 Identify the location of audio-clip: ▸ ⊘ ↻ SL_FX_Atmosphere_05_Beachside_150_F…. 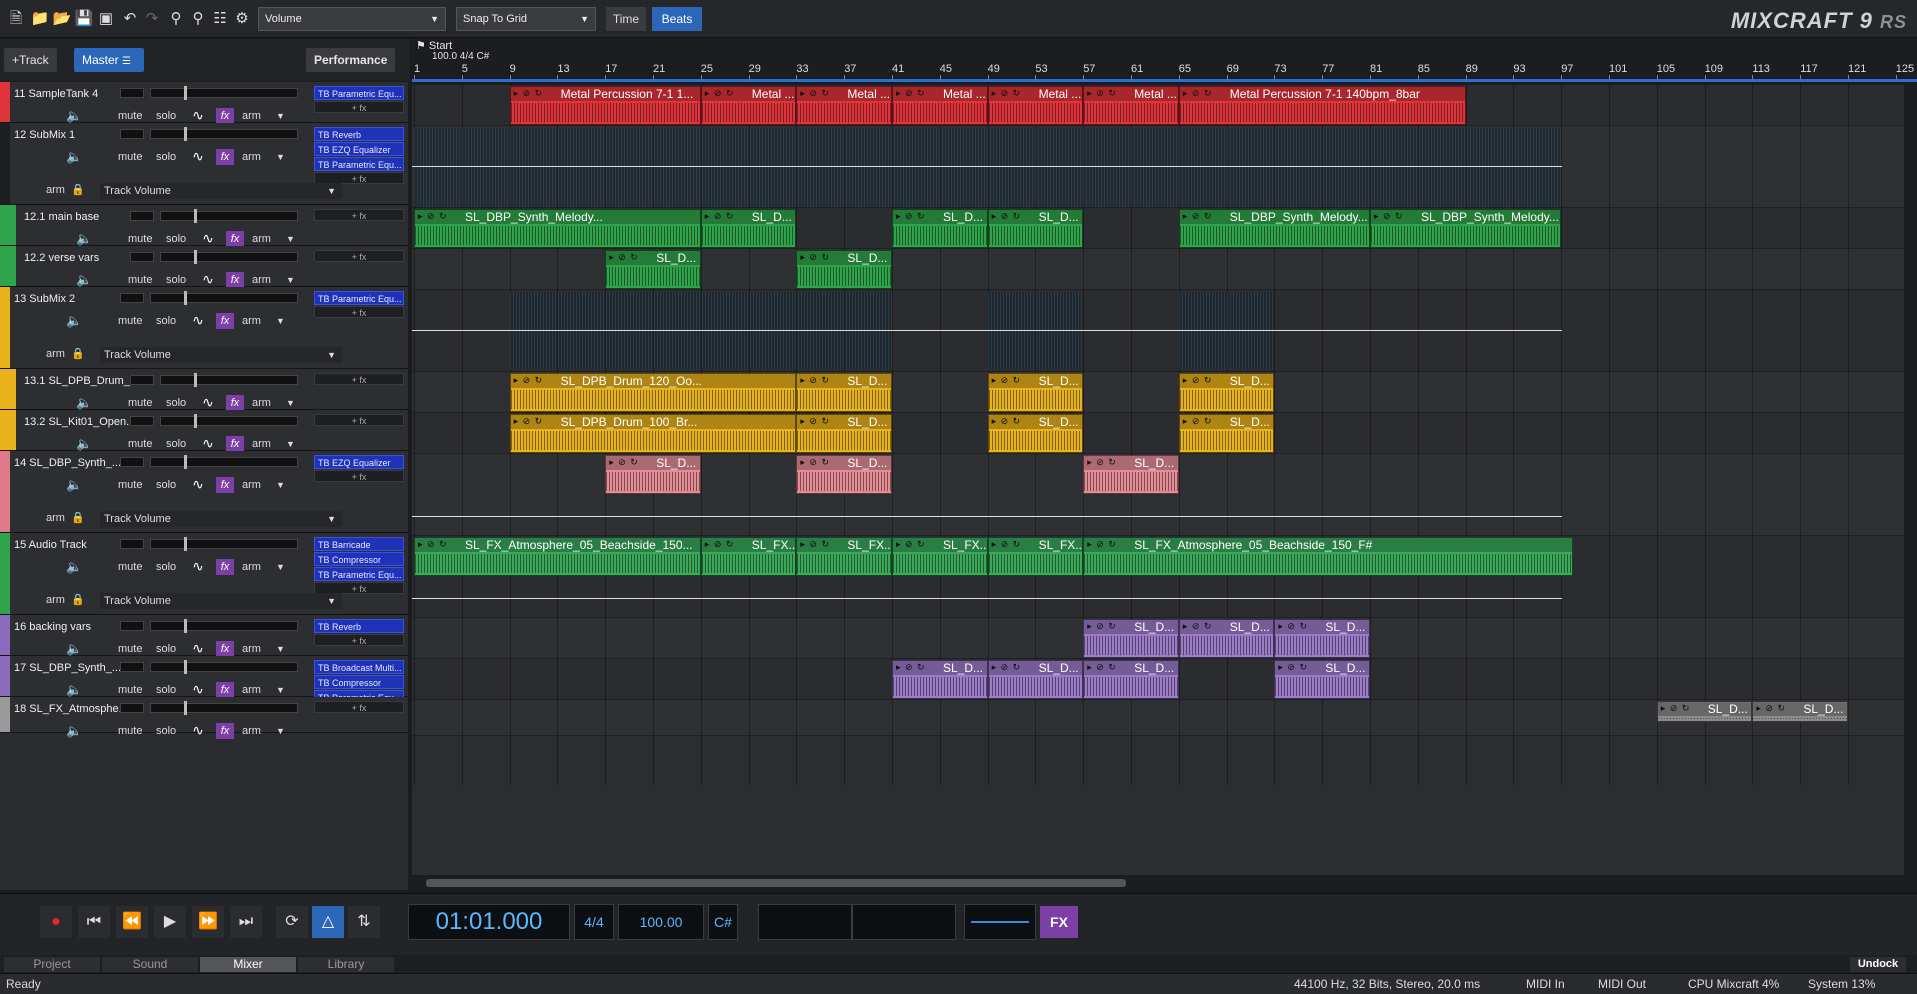
(1328, 556).